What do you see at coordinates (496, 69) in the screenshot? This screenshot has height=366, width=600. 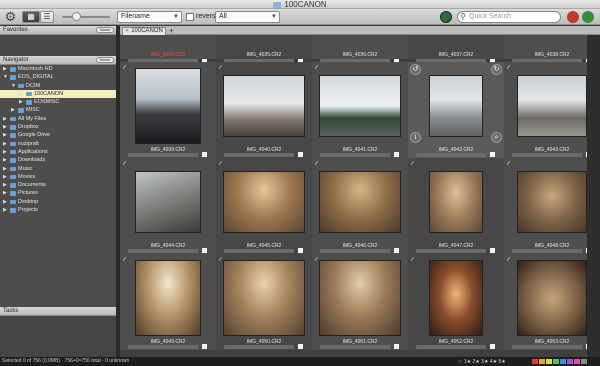 I see `rotate-right-icon: ↻` at bounding box center [496, 69].